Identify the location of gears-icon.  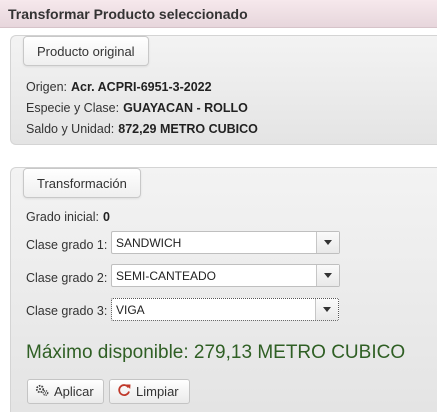
(42, 390).